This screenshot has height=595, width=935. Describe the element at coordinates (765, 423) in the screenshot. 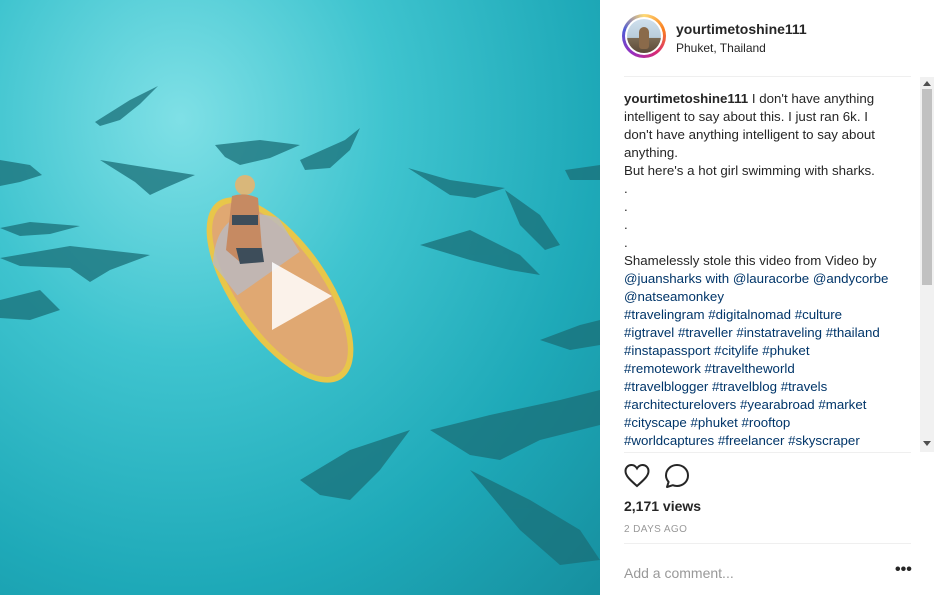

I see `caption-hashtags: #cityscape #phuket #rooftop` at that location.